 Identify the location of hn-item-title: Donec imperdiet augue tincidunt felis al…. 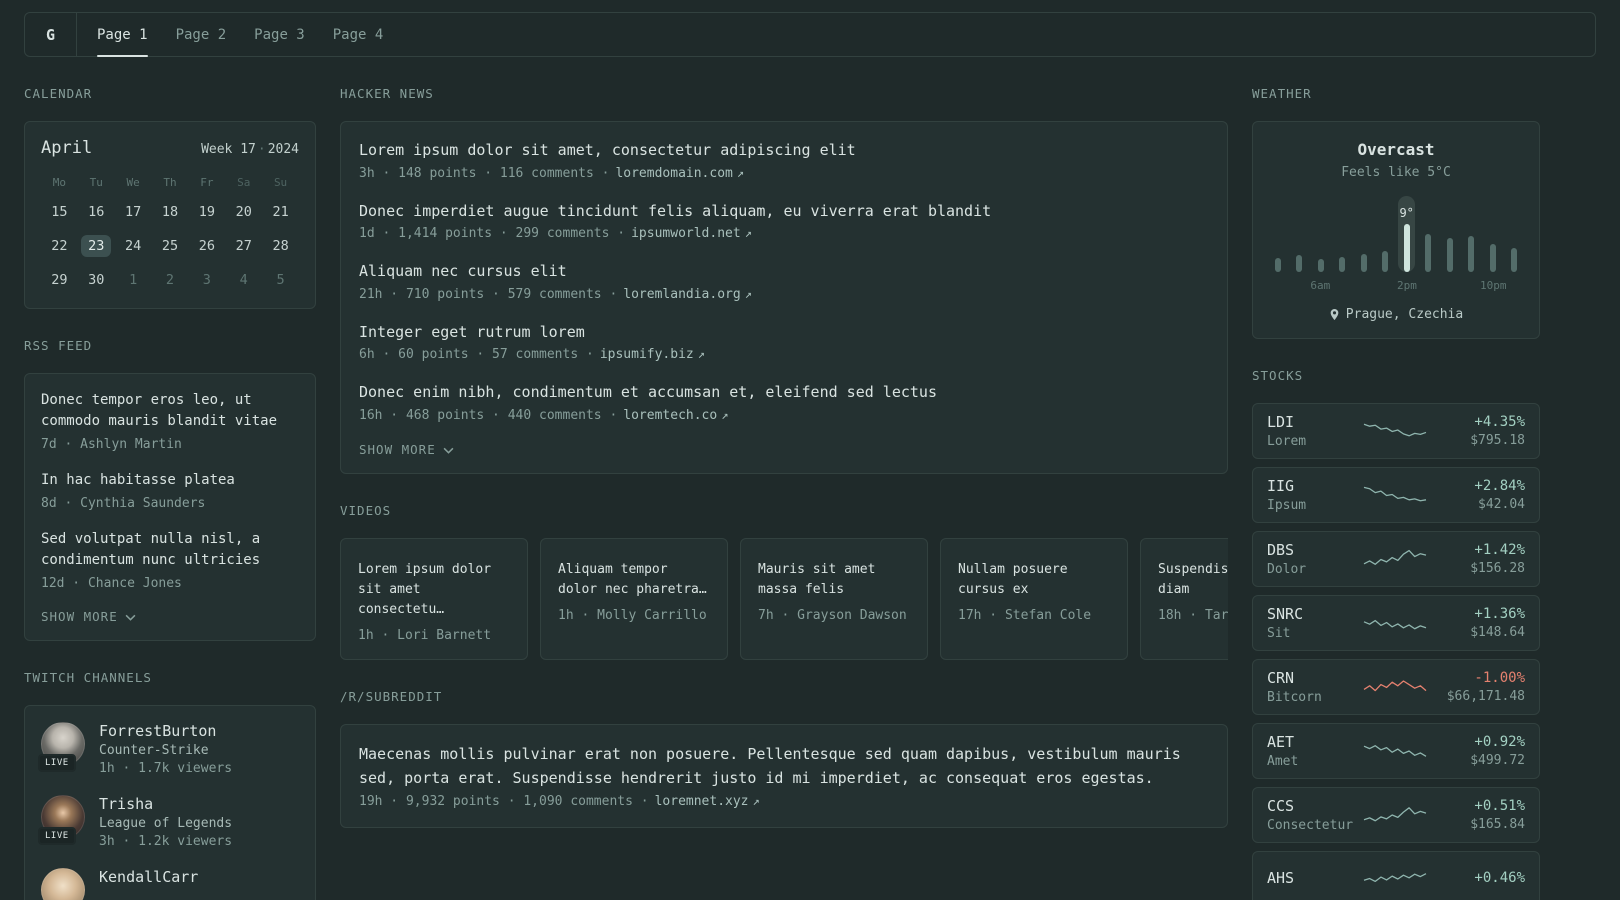
(784, 211).